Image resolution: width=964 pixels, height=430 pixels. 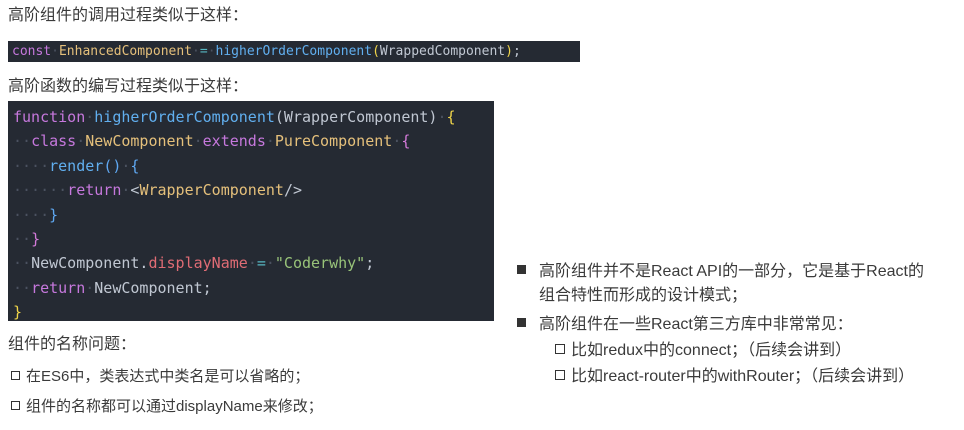 I want to click on code-line: ··NewComponent.displayName·=·"Coderwhy";, so click(x=253, y=263).